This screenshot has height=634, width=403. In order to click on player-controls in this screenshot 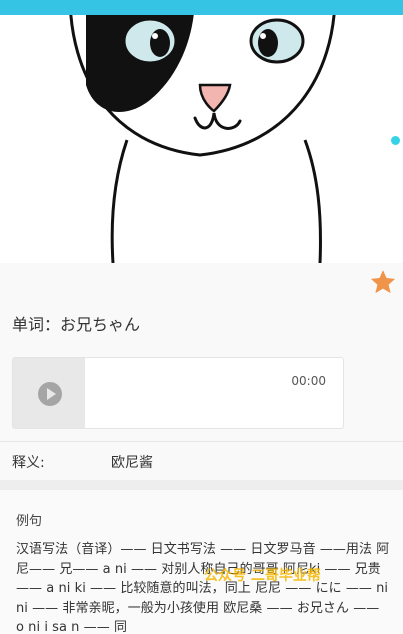, I will do `click(49, 393)`.